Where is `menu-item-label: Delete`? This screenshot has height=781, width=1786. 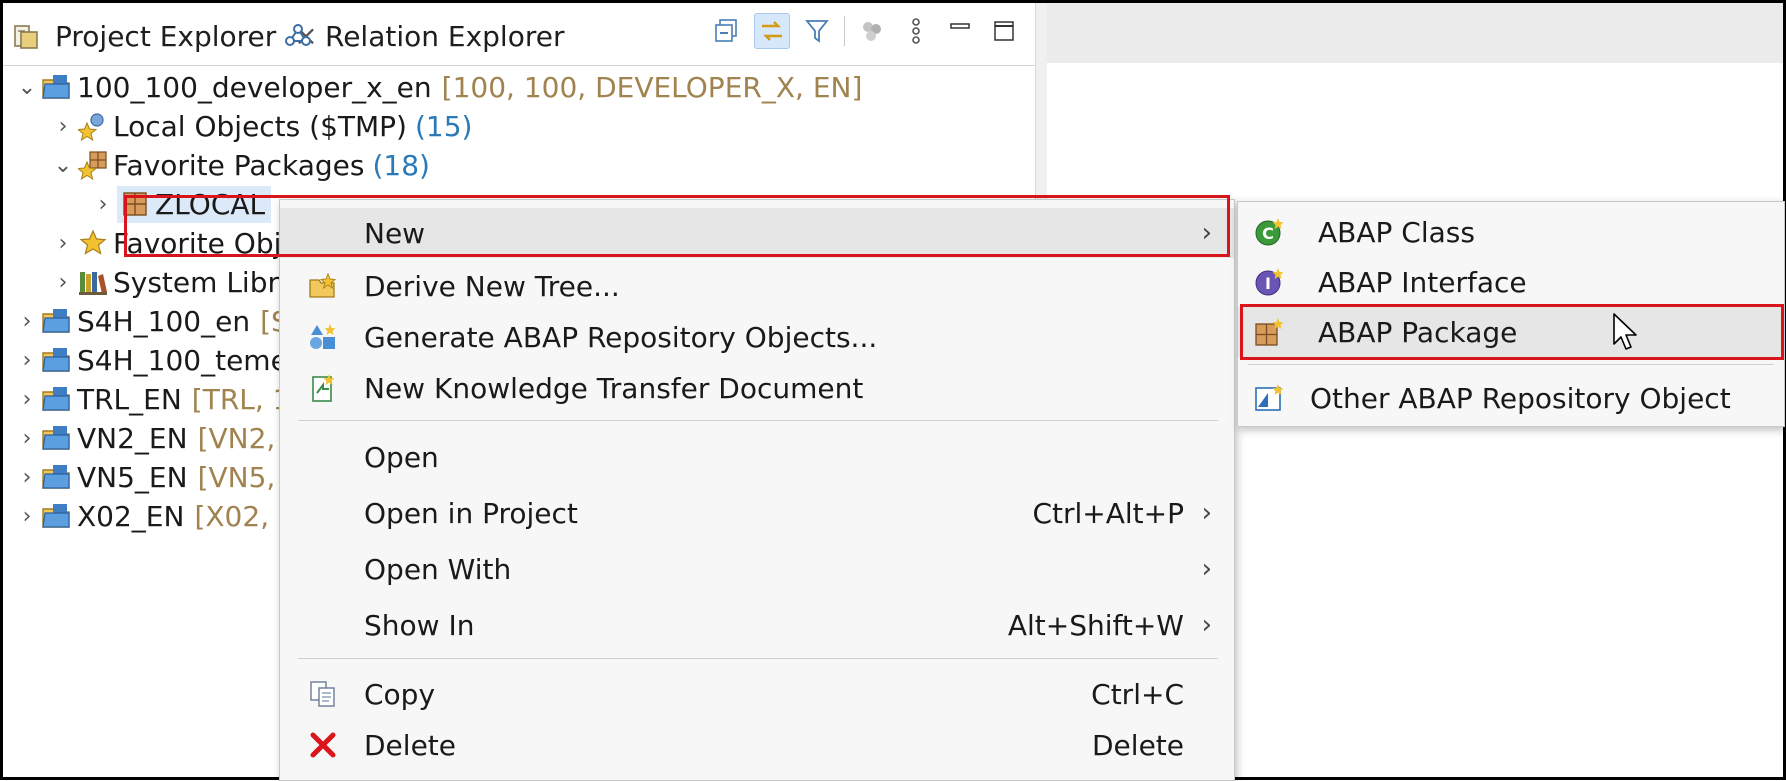 menu-item-label: Delete is located at coordinates (410, 745).